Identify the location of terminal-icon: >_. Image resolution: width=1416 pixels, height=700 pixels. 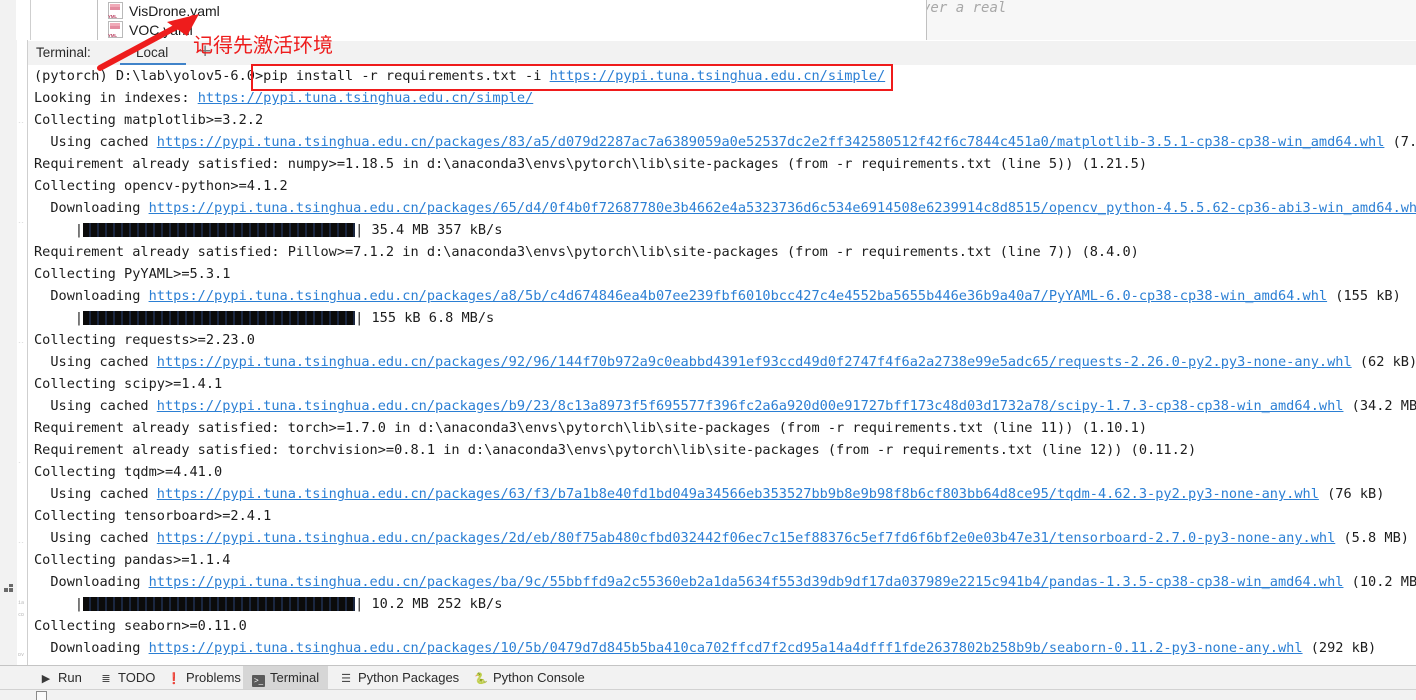
(258, 681).